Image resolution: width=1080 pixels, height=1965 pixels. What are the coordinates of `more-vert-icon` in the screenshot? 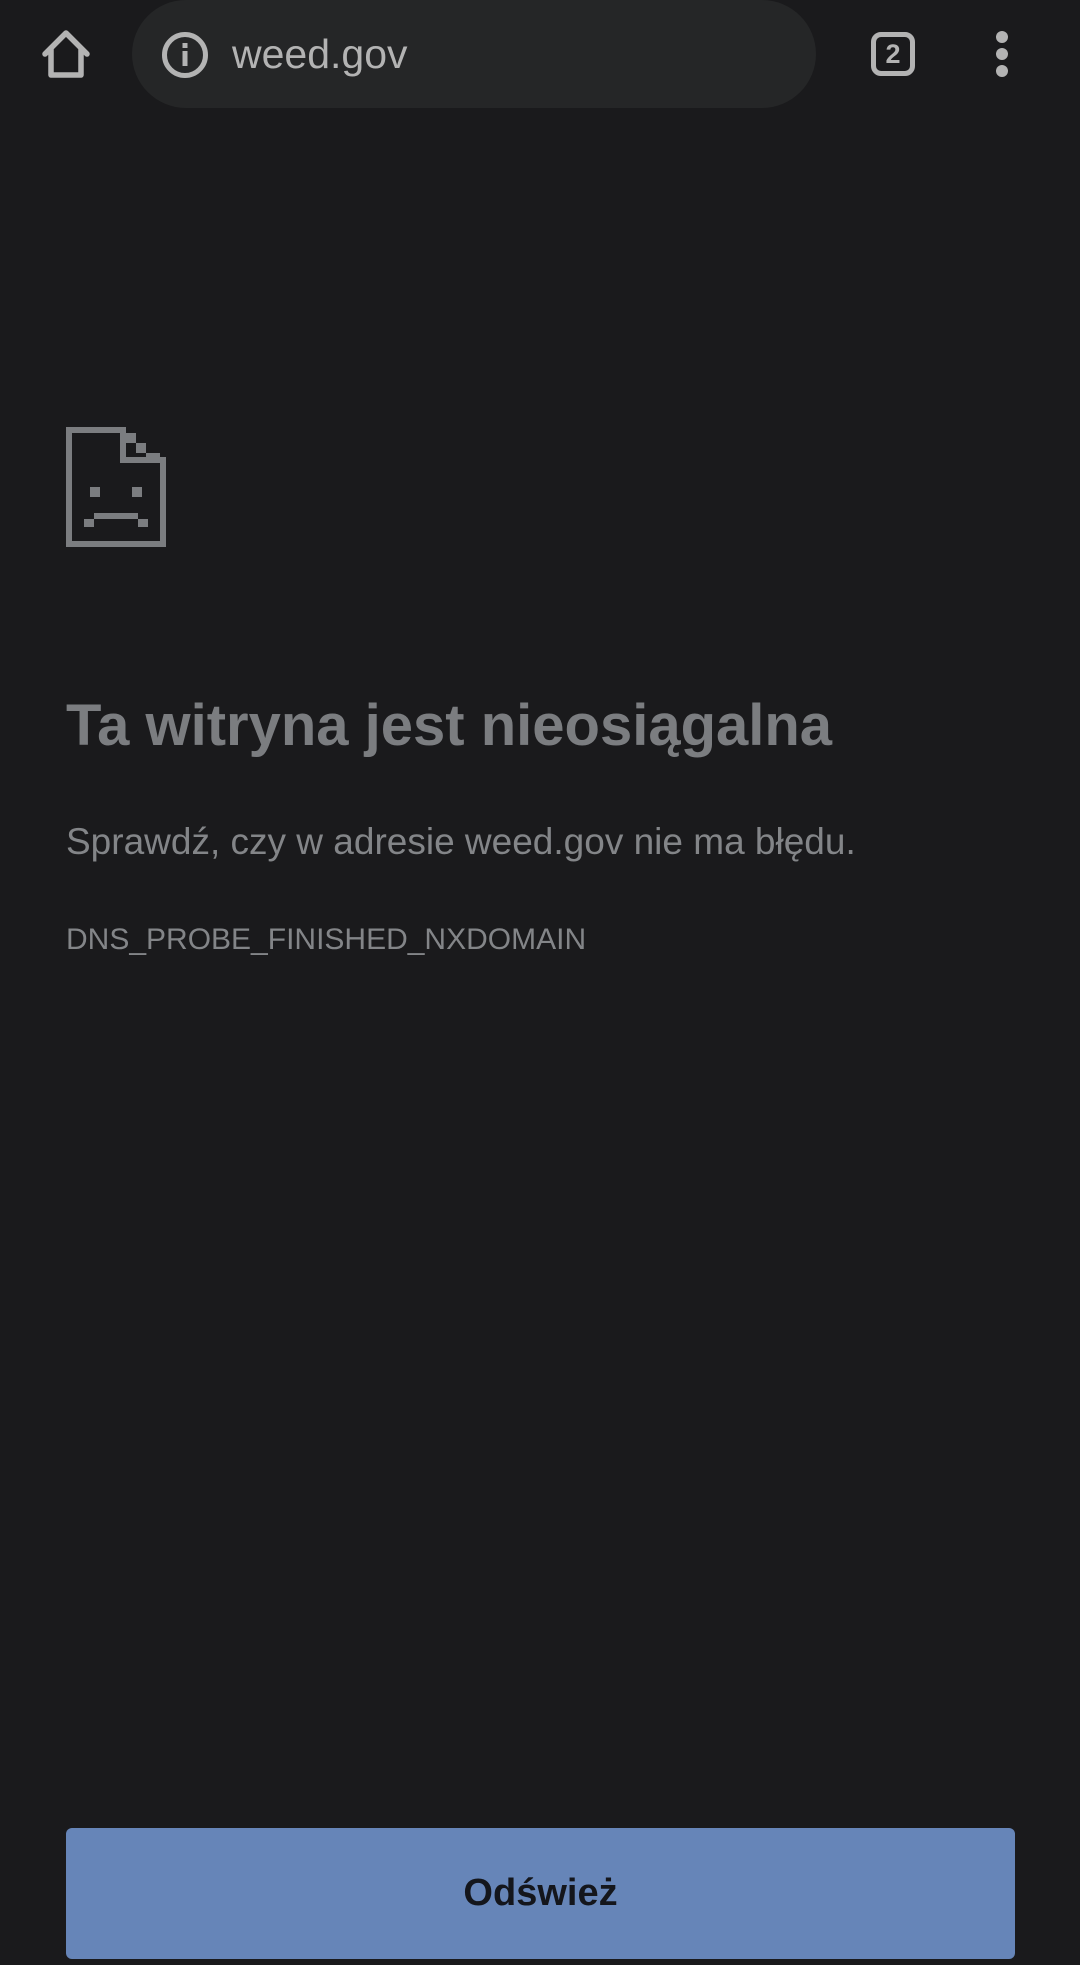 It's located at (1002, 54).